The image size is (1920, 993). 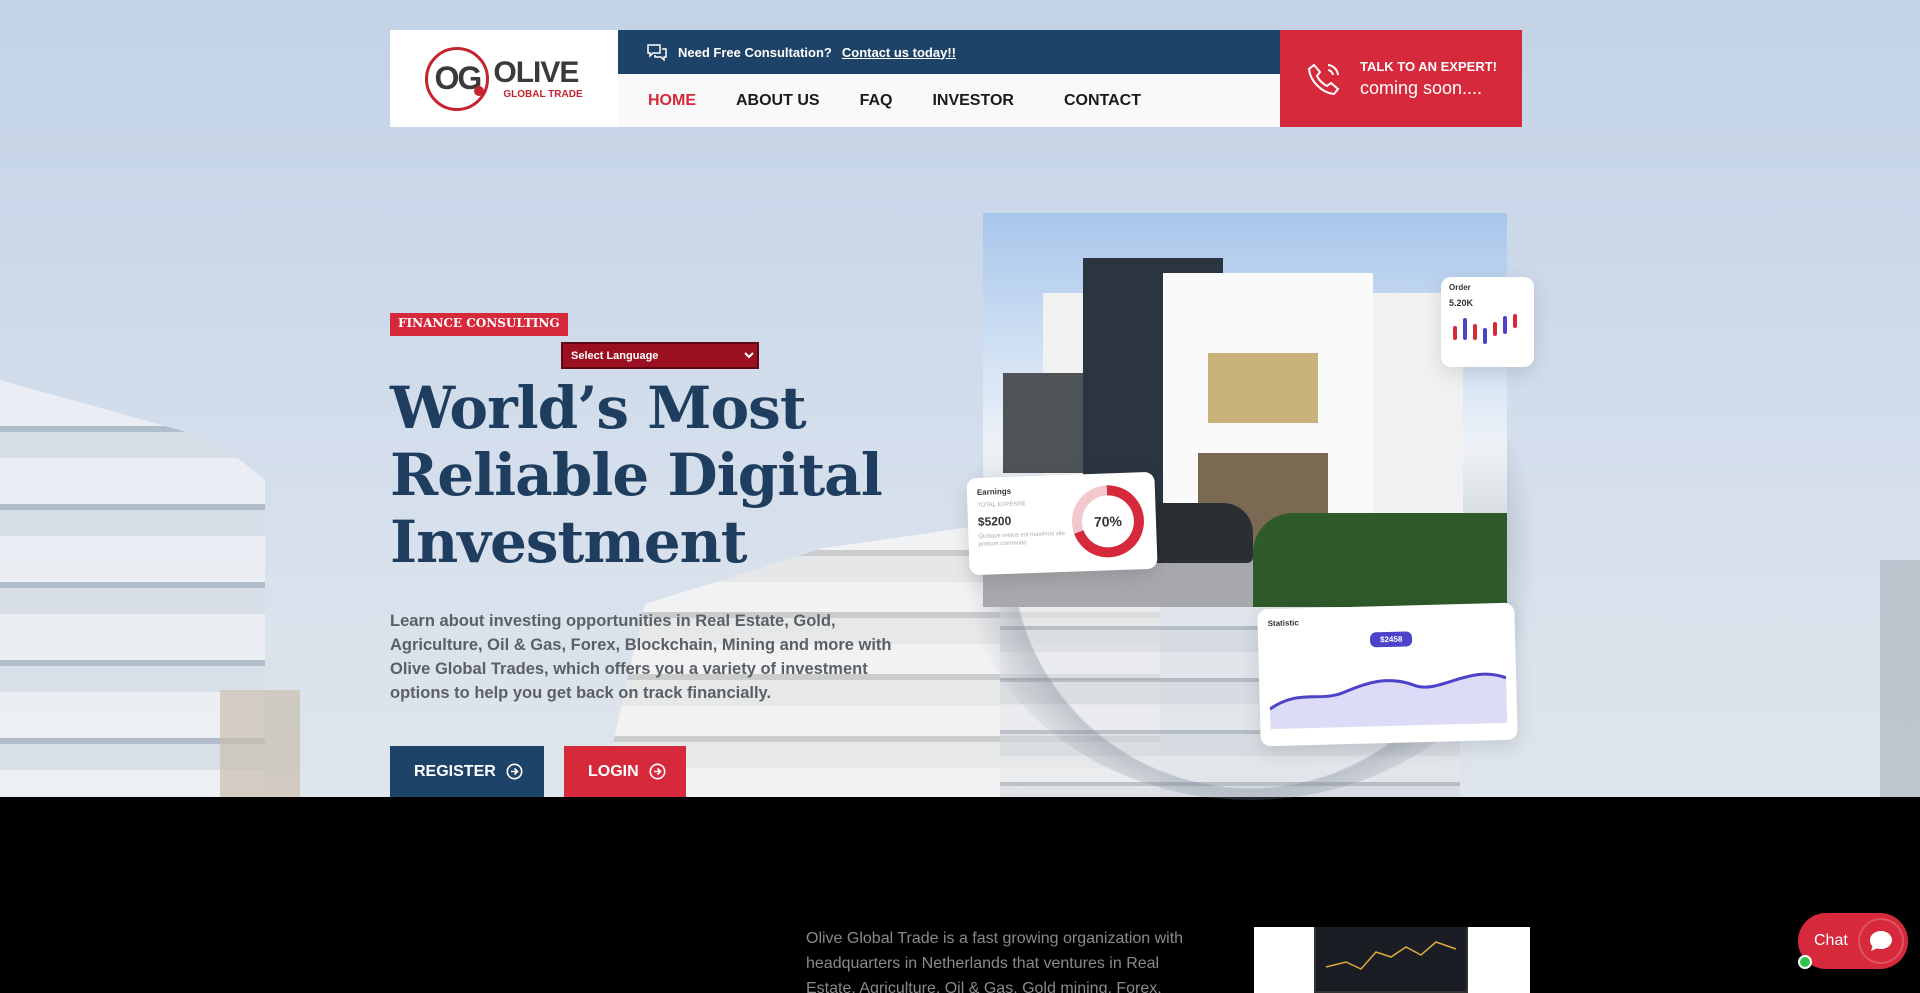 I want to click on about-image, so click(x=1392, y=960).